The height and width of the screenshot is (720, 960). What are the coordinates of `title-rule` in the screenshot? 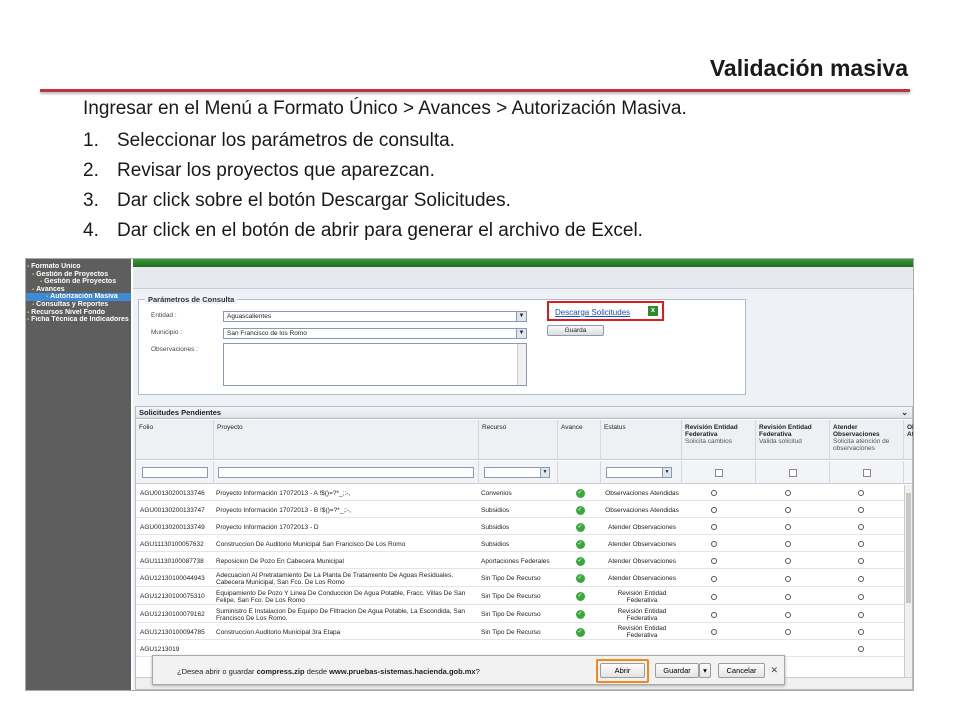 It's located at (475, 90).